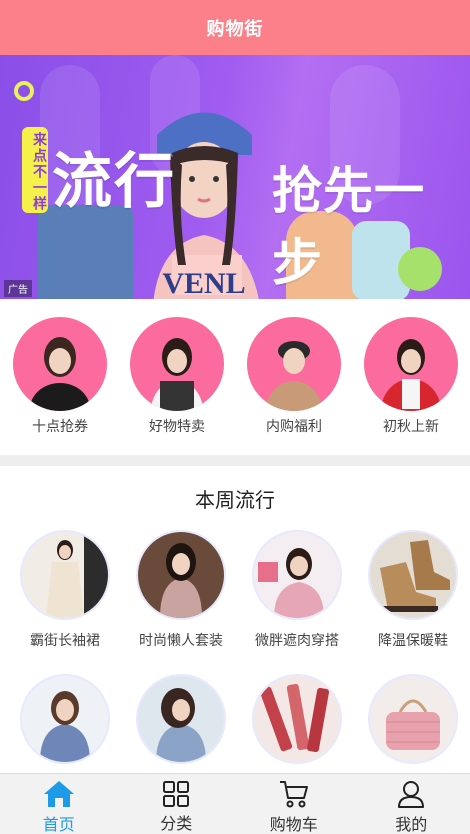  I want to click on trend-item-plus-size-outfit: 微胖遮肉穿搭, so click(297, 590).